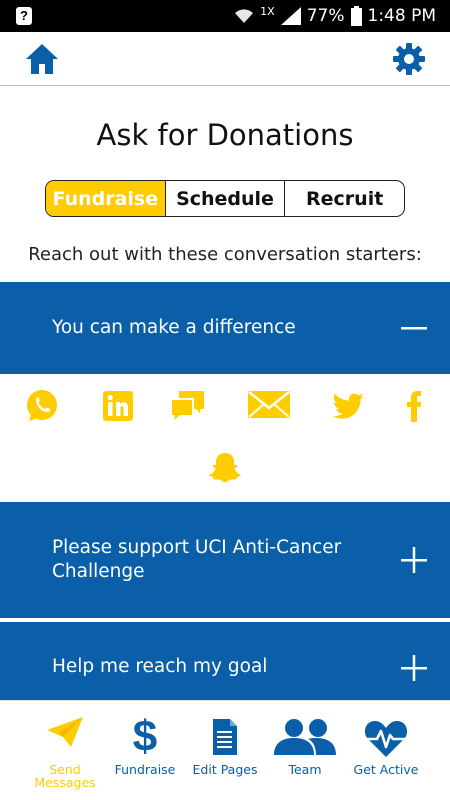  I want to click on dollar-icon: $, so click(145, 735).